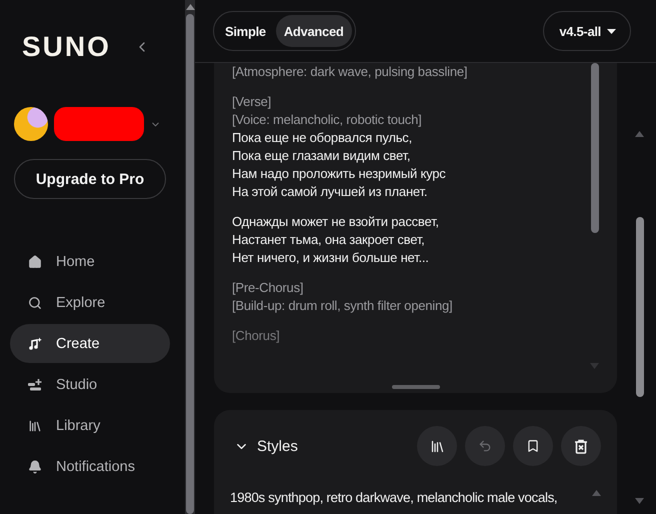 Image resolution: width=656 pixels, height=514 pixels. What do you see at coordinates (407, 120) in the screenshot?
I see `lyrics-tag: [Voice: melancholic, robotic touch]` at bounding box center [407, 120].